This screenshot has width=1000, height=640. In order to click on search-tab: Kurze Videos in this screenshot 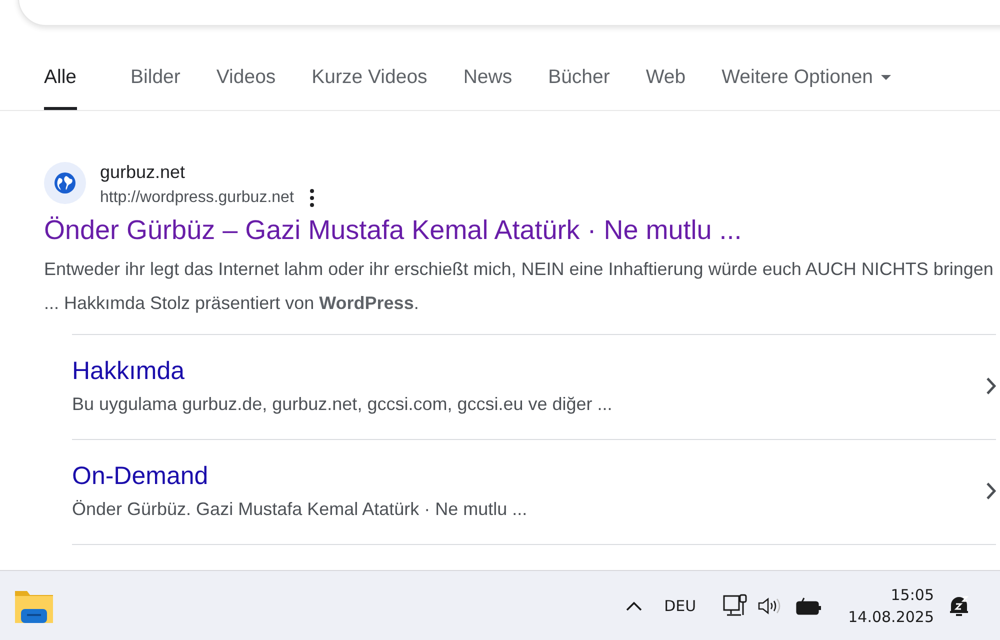, I will do `click(370, 79)`.